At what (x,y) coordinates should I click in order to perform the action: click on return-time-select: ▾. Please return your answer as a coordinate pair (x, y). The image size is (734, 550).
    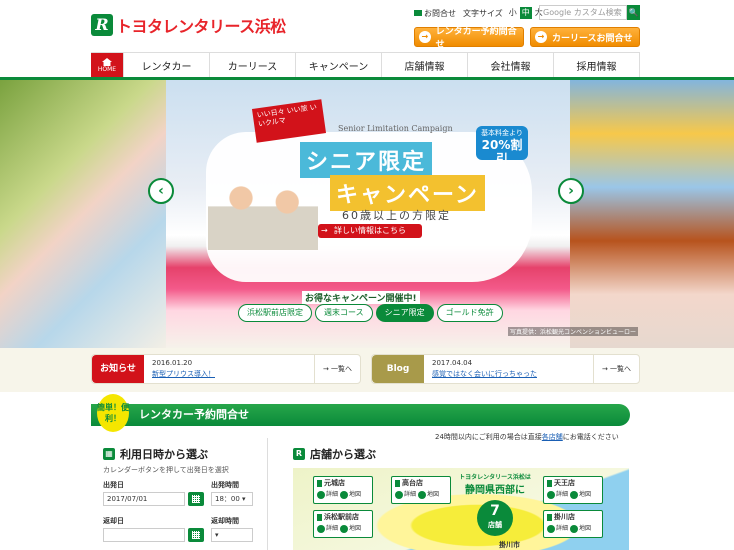
    Looking at the image, I should click on (232, 535).